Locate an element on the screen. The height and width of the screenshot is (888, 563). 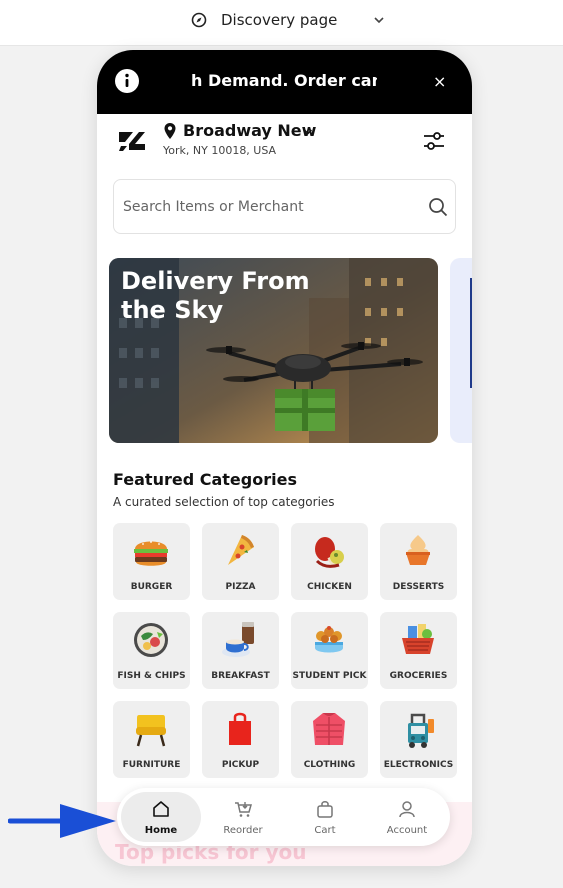
chicken-icon is located at coordinates (329, 552).